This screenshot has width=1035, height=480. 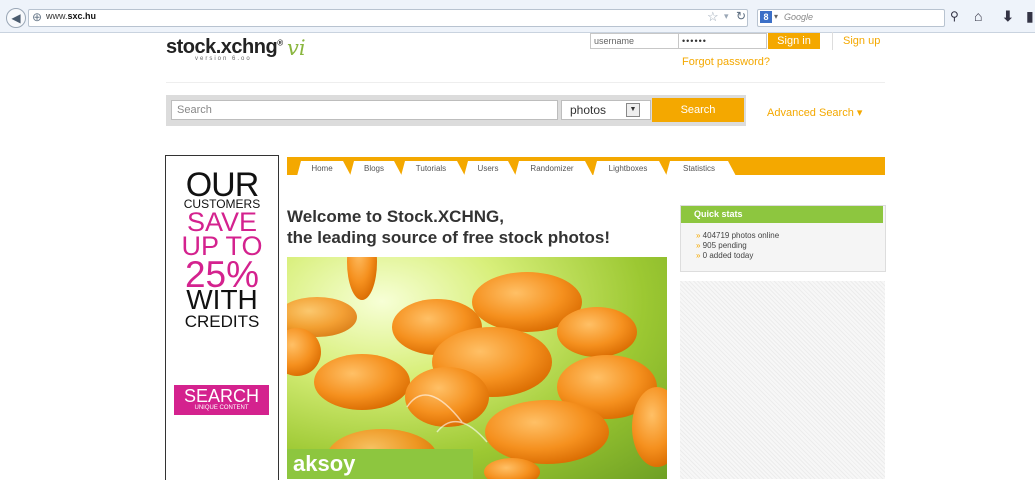 What do you see at coordinates (71, 16) in the screenshot?
I see `address-text: www.sxc.hu` at bounding box center [71, 16].